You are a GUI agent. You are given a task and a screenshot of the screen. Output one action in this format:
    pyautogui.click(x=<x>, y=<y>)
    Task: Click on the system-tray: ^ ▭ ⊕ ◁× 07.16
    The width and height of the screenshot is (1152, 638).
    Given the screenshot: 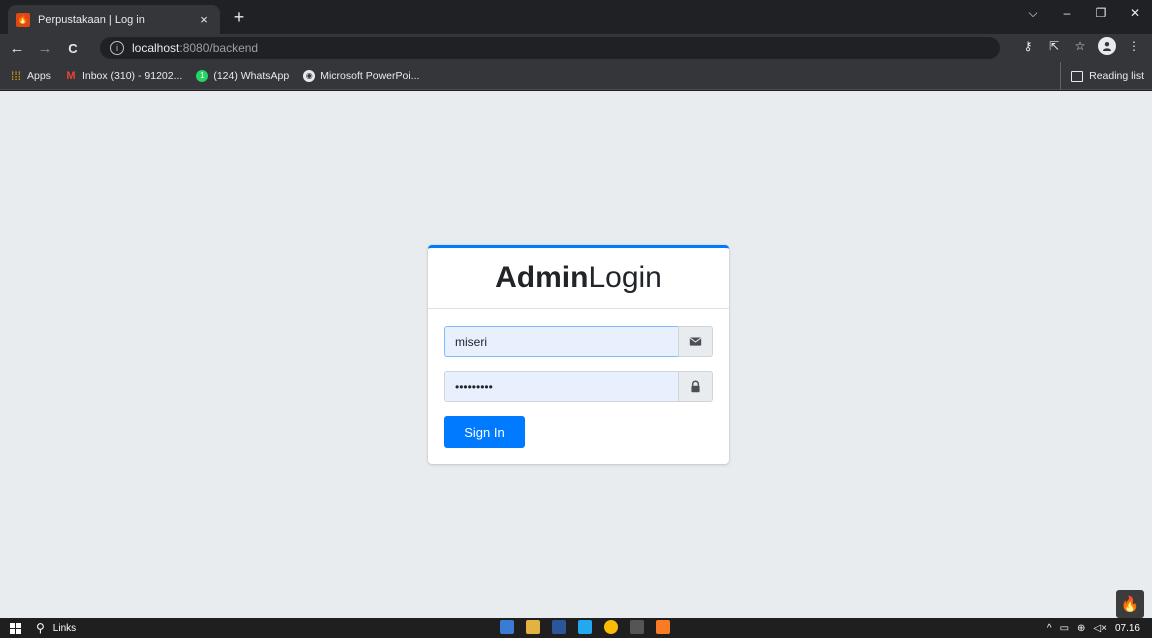 What is the action you would take?
    pyautogui.click(x=1093, y=628)
    